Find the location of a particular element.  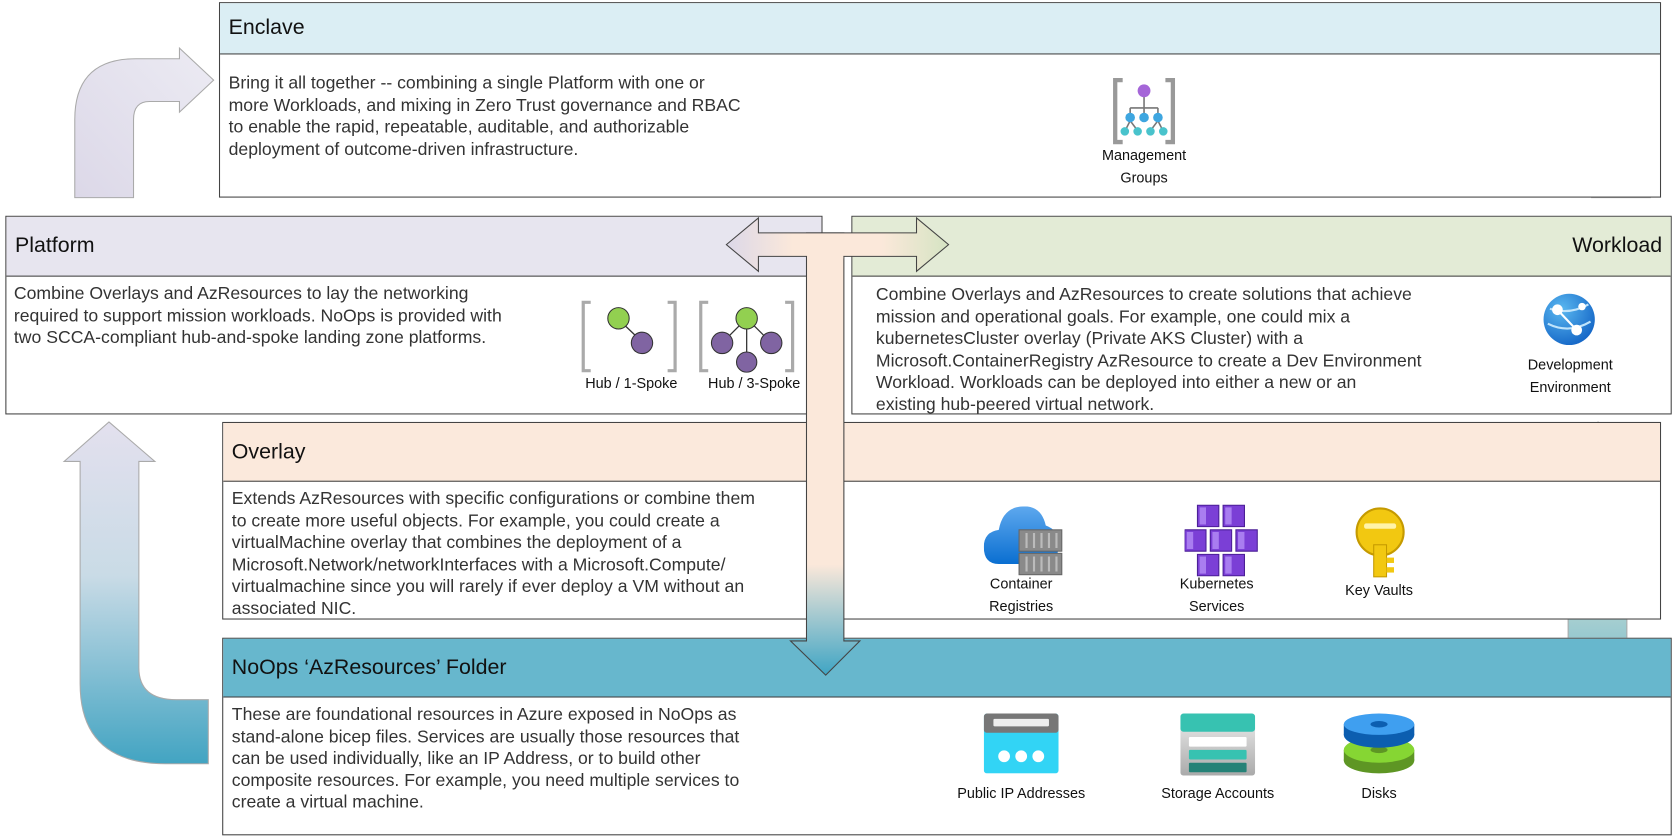

text-line: existing hub-peered virtual network. is located at coordinates (1015, 404).